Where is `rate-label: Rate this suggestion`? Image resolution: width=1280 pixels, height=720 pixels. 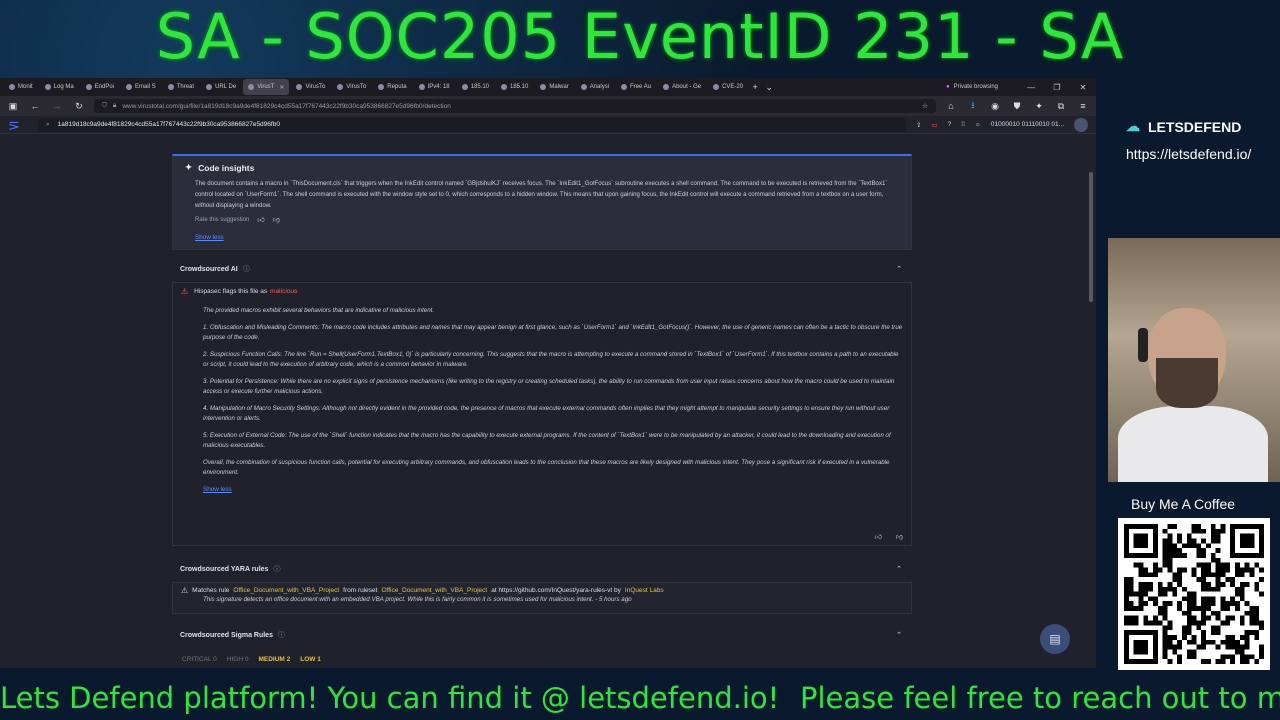 rate-label: Rate this suggestion is located at coordinates (222, 219).